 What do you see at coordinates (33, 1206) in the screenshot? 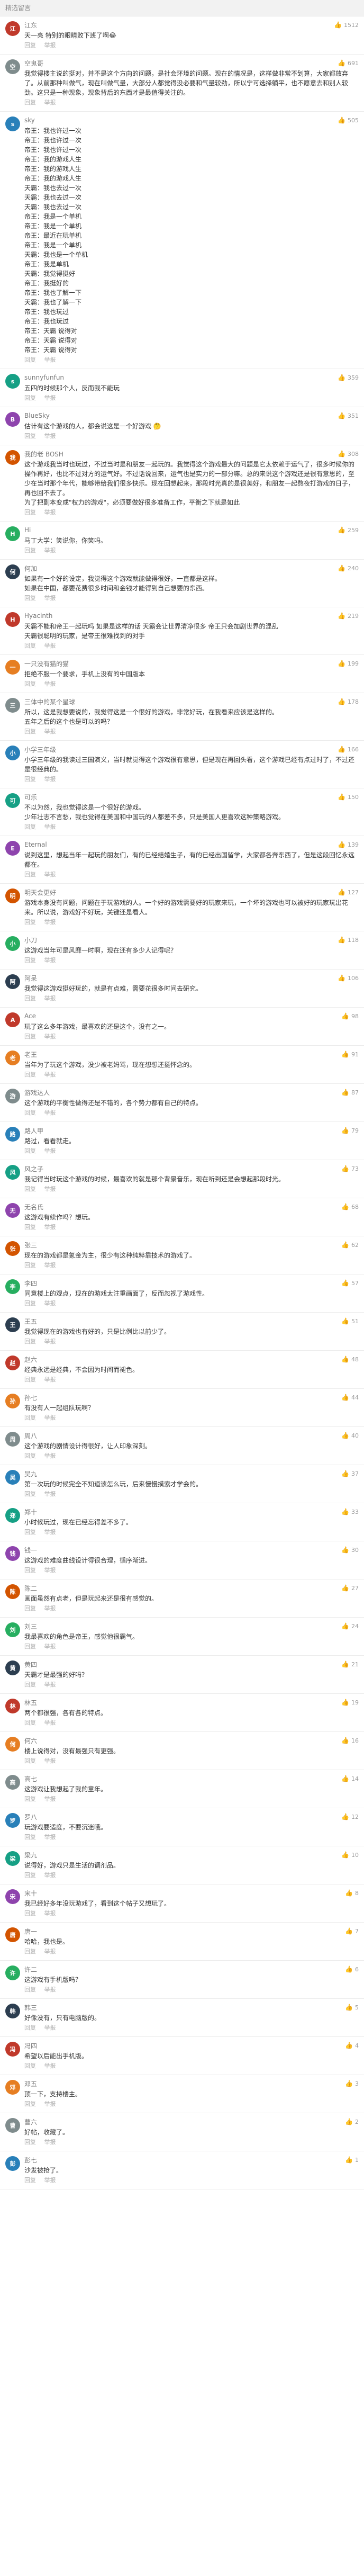
I see `username: 无名氏` at bounding box center [33, 1206].